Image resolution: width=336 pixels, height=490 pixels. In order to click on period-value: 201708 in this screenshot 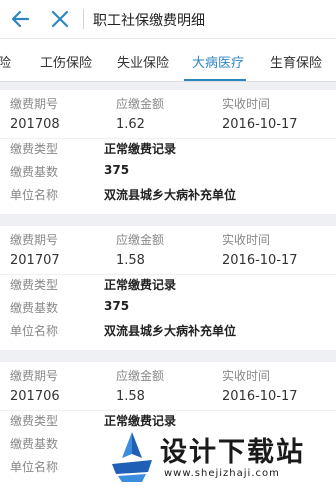, I will do `click(35, 124)`.